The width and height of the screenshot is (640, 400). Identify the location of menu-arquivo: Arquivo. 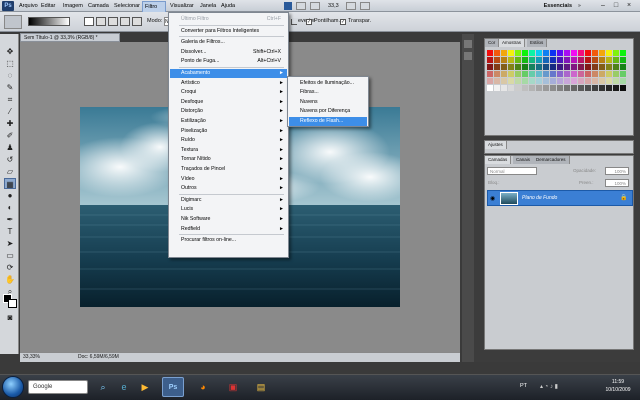
(28, 6).